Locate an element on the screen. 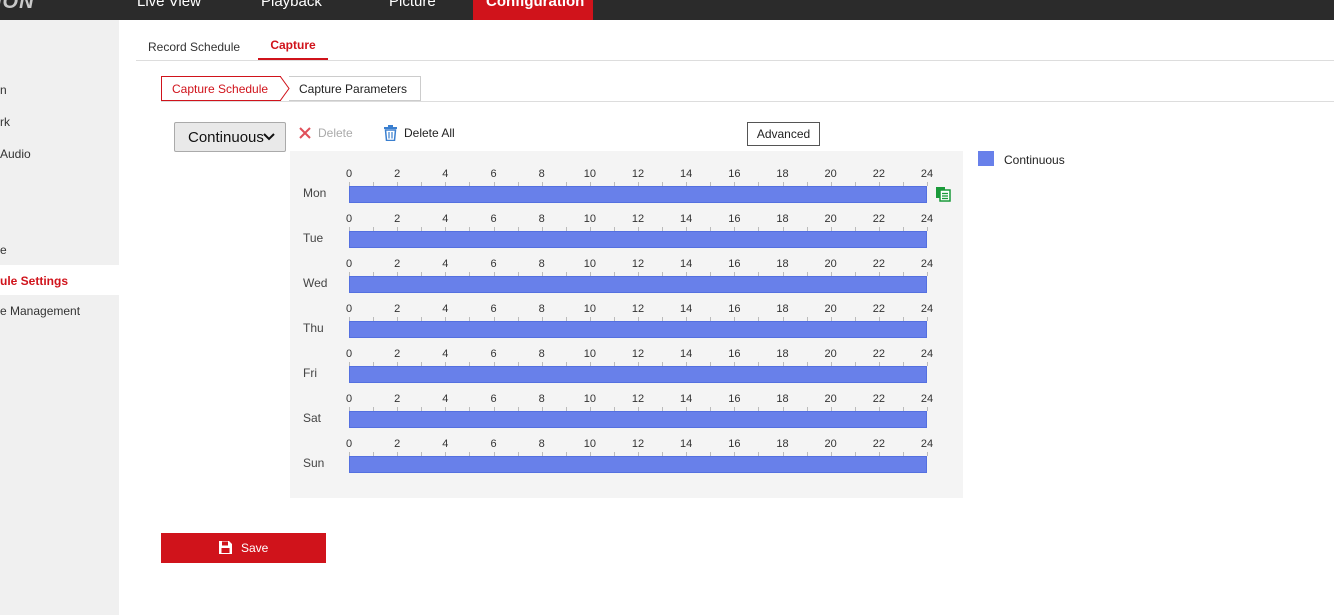  sidebar-item-storage-management: e Management is located at coordinates (59, 310).